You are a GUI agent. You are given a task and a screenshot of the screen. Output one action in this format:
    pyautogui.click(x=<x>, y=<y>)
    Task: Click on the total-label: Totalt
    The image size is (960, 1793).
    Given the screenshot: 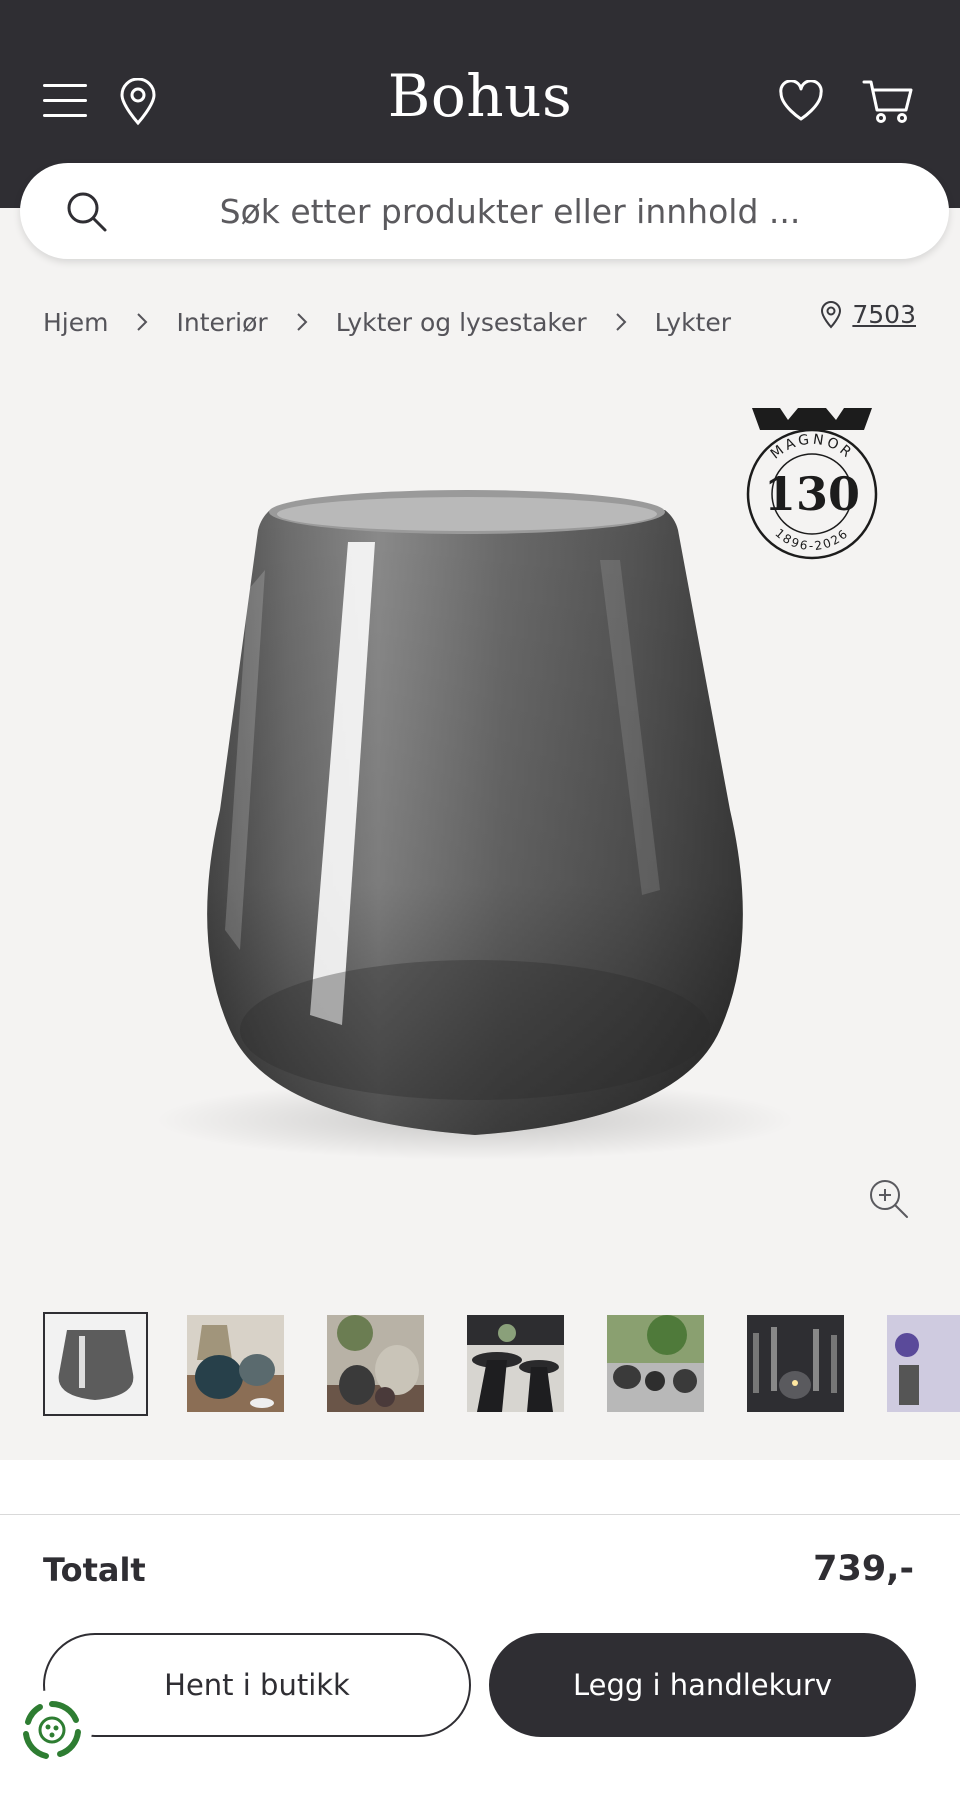 What is the action you would take?
    pyautogui.click(x=94, y=1570)
    